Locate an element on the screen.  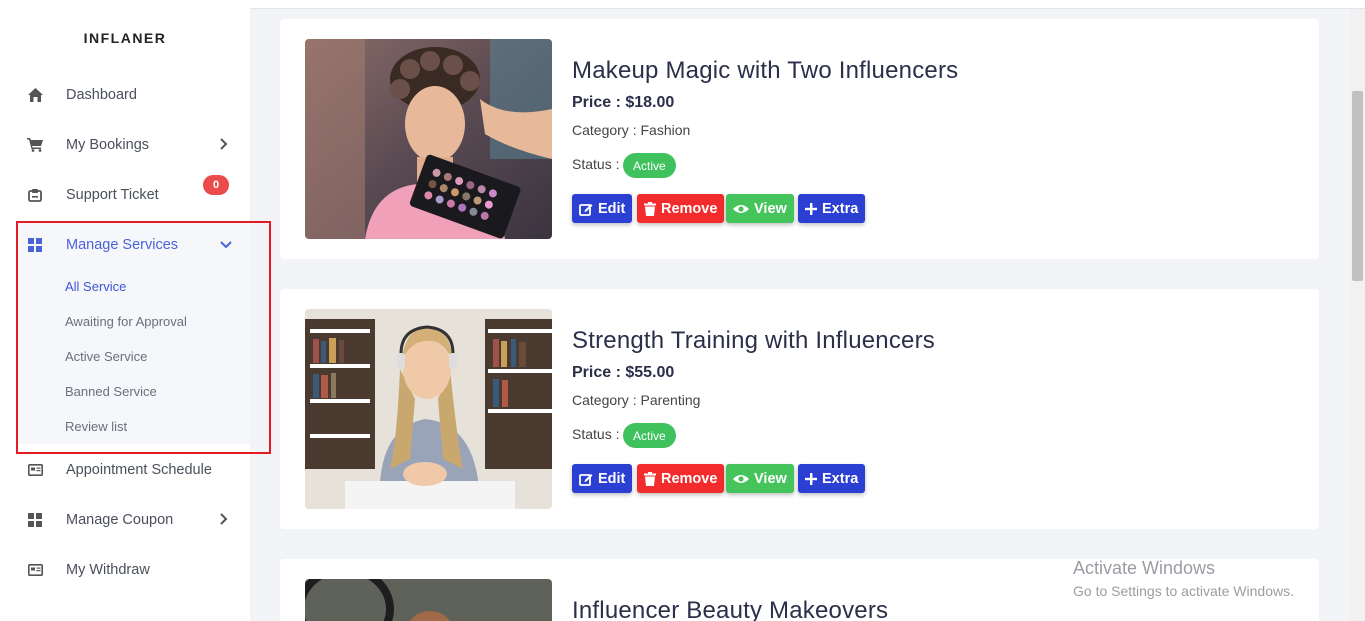
scrollbar is located at coordinates (1357, 315).